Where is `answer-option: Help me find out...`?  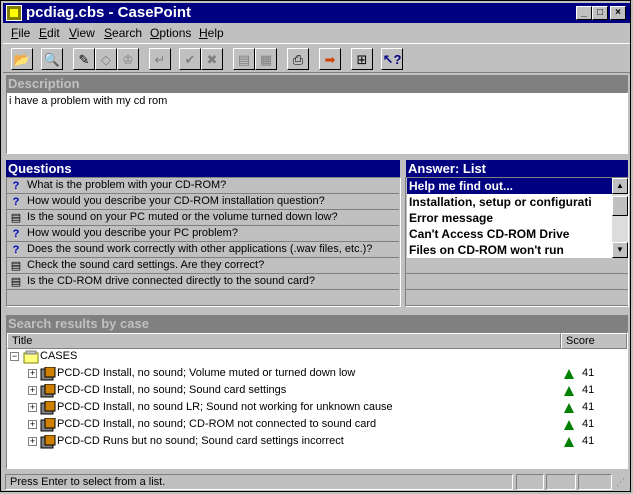
answer-option: Help me find out... is located at coordinates (509, 186).